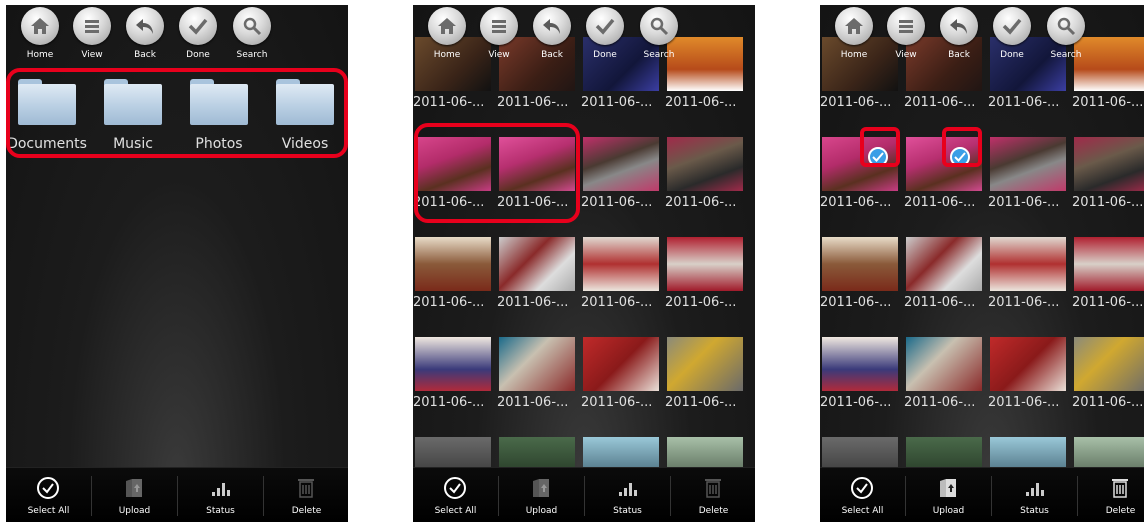 The image size is (1144, 523). What do you see at coordinates (306, 488) in the screenshot?
I see `delete-trash-icon` at bounding box center [306, 488].